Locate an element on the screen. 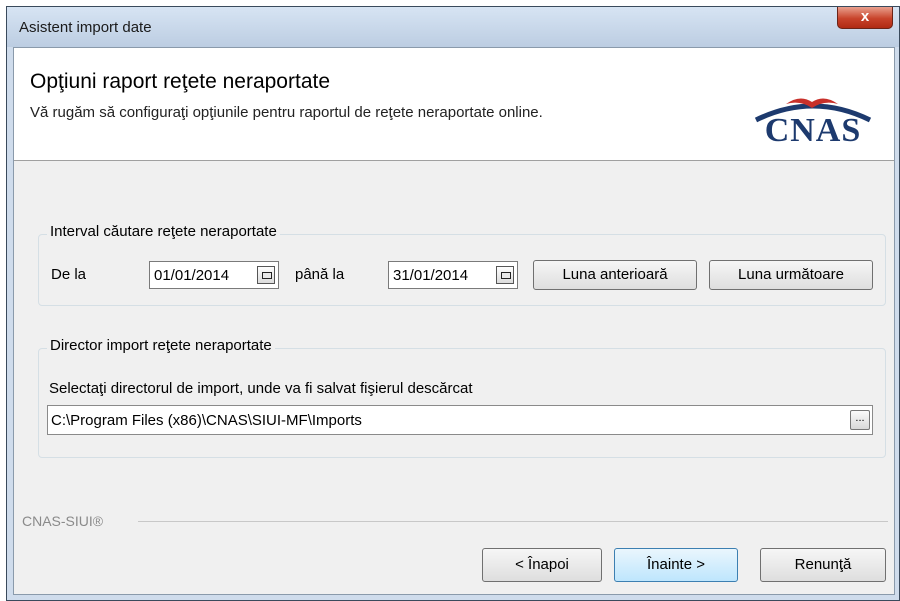  interval-legend: Interval căutare reţete neraportate is located at coordinates (163, 231).